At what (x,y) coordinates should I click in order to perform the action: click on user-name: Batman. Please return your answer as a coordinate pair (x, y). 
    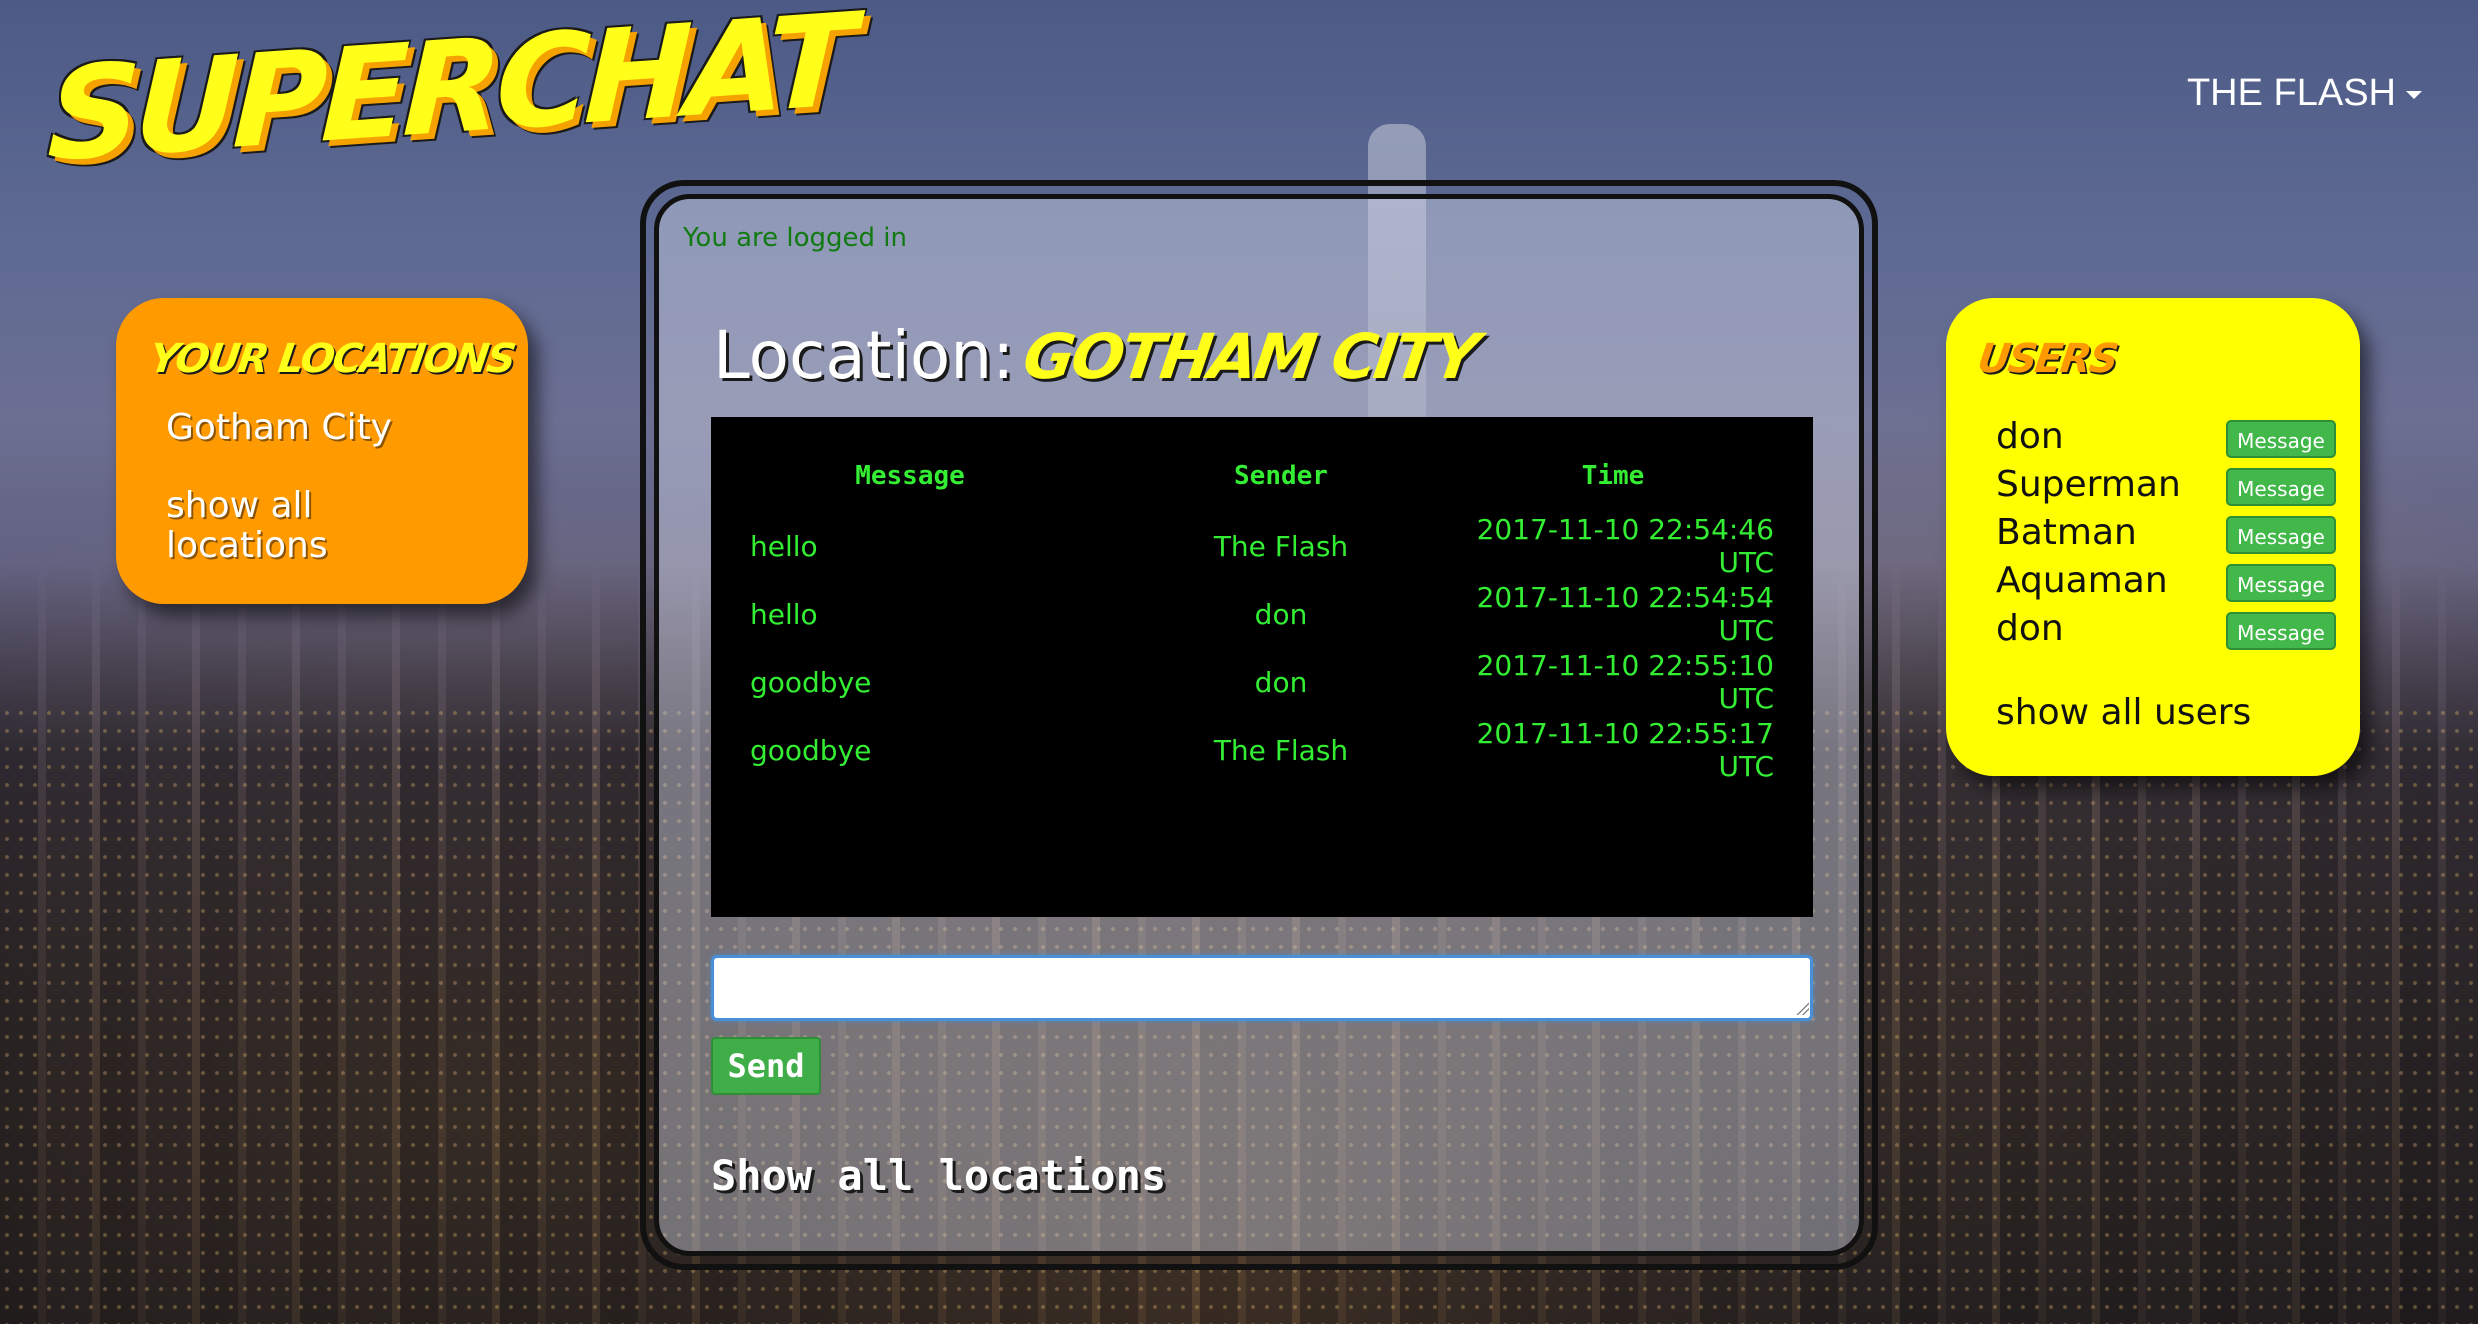
    Looking at the image, I should click on (2066, 532).